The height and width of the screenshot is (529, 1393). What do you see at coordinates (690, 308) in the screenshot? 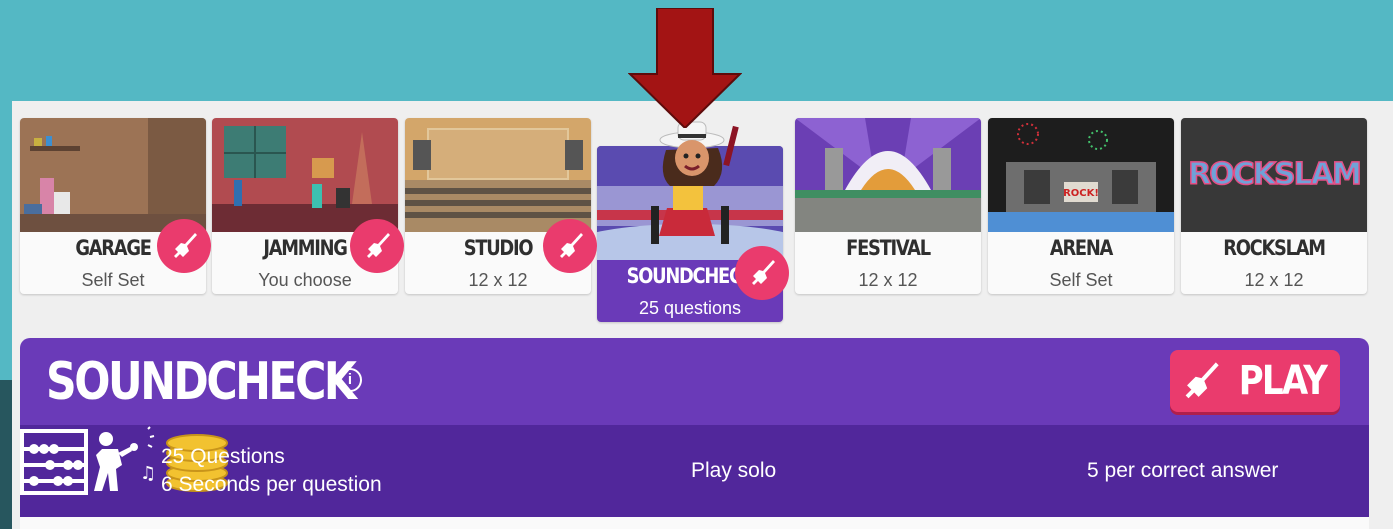
I see `mode-subtitle: 25 questions` at bounding box center [690, 308].